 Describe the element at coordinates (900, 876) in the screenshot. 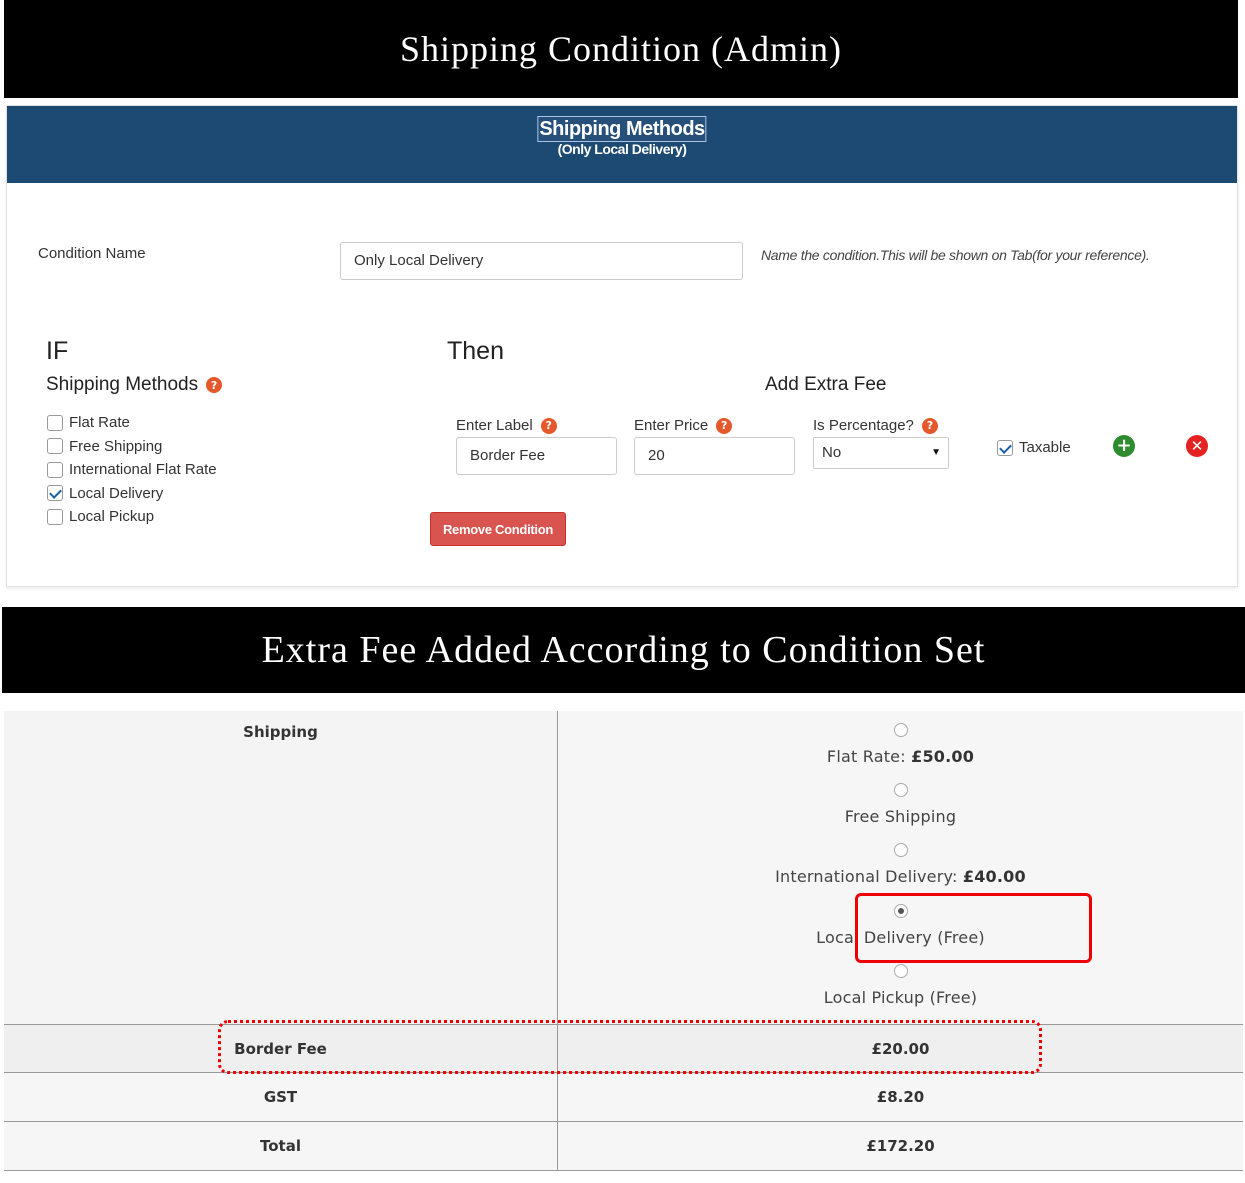

I see `shipping-option-label: International Delivery: £40.00` at that location.